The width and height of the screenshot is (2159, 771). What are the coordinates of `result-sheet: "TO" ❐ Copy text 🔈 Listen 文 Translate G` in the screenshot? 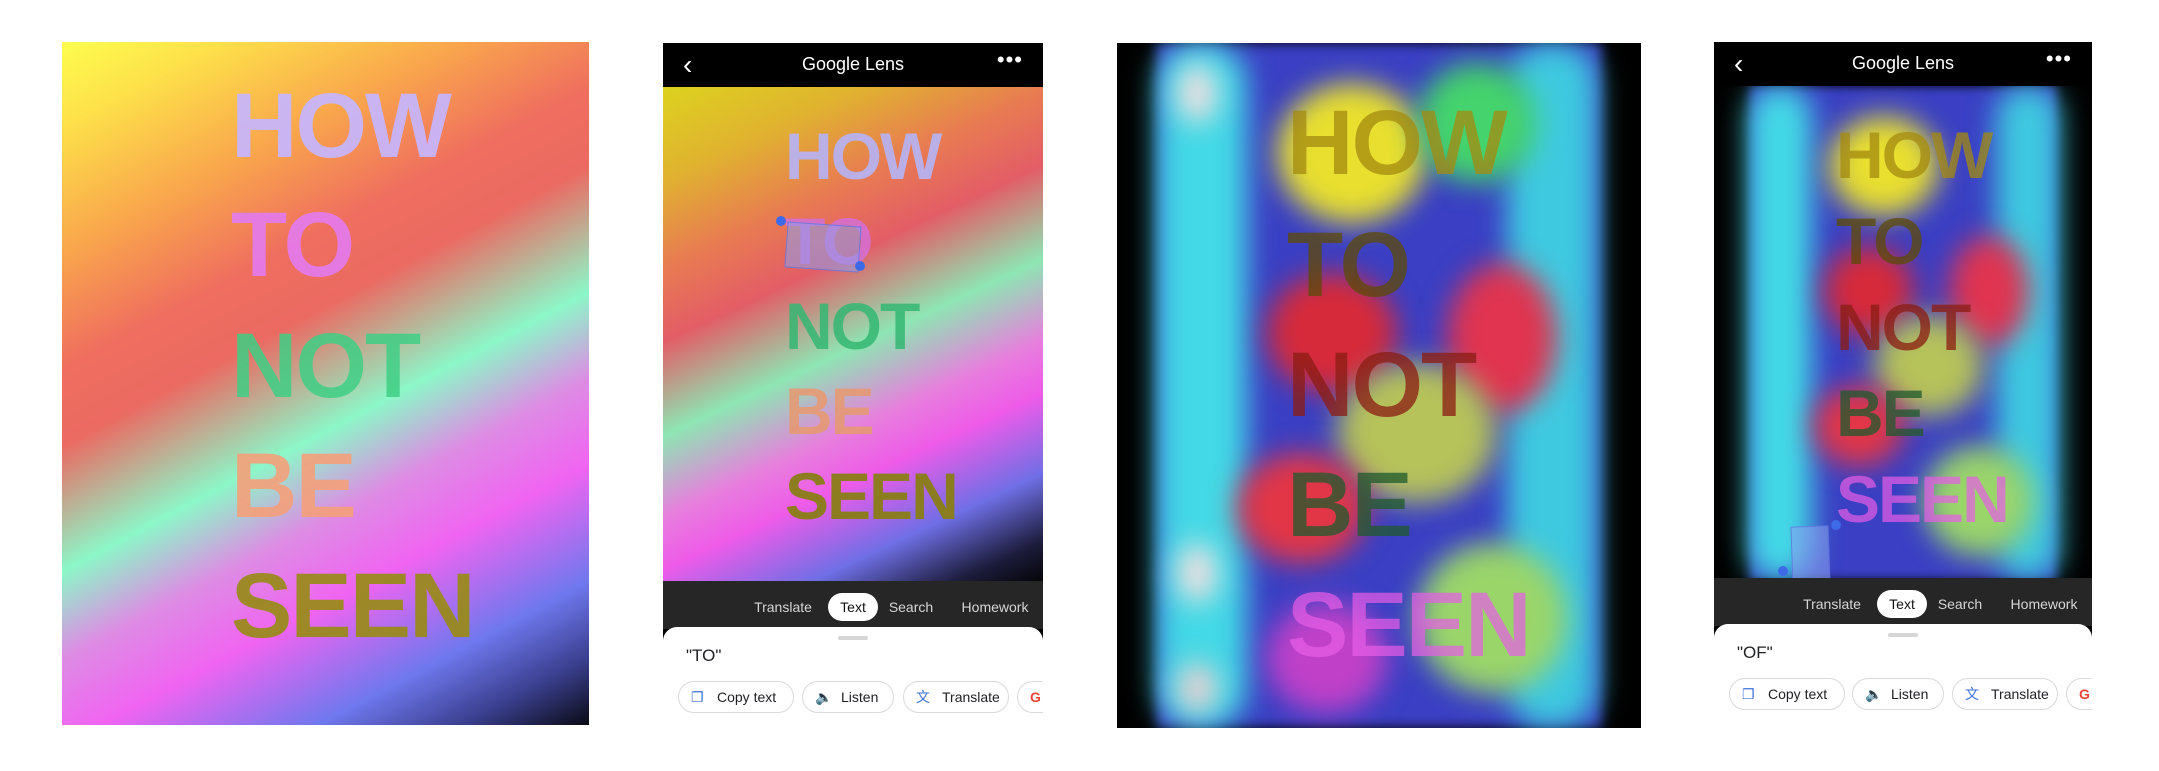 It's located at (853, 699).